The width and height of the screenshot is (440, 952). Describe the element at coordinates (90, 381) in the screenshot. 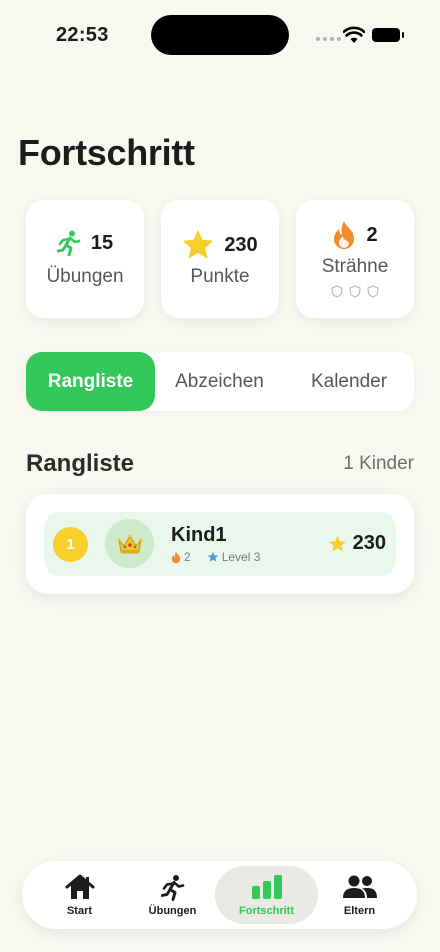

I see `segment-leaderboard: Rangliste` at that location.